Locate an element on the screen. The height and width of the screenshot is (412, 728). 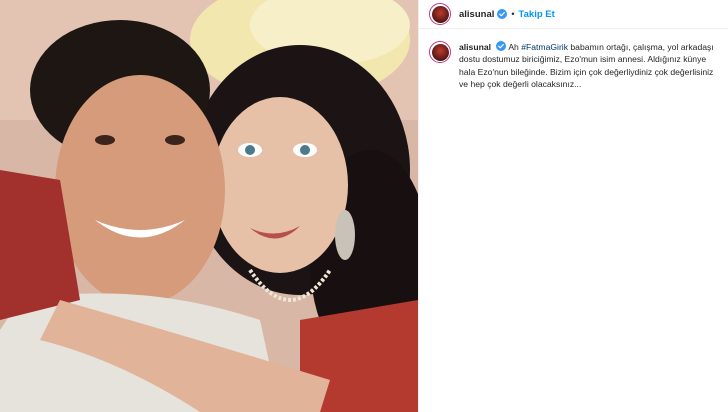
caption-prefix: Ah is located at coordinates (513, 47).